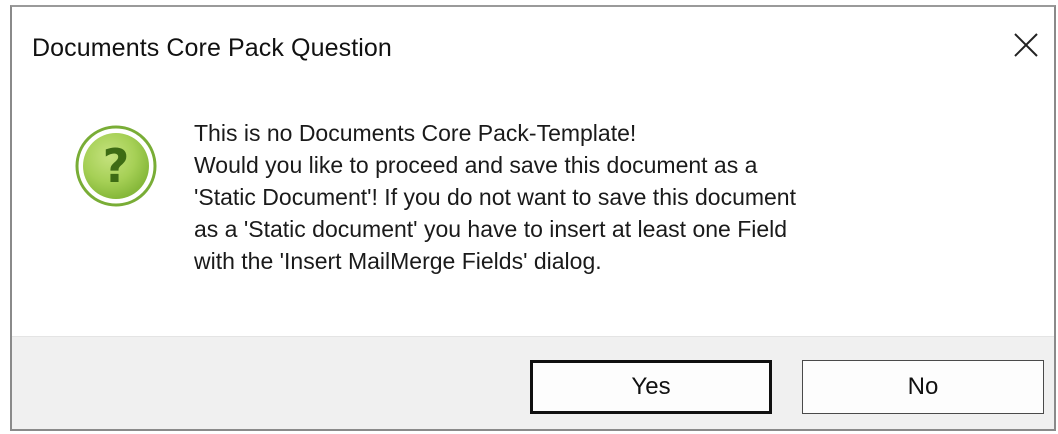  Describe the element at coordinates (923, 387) in the screenshot. I see `no-button: No` at that location.